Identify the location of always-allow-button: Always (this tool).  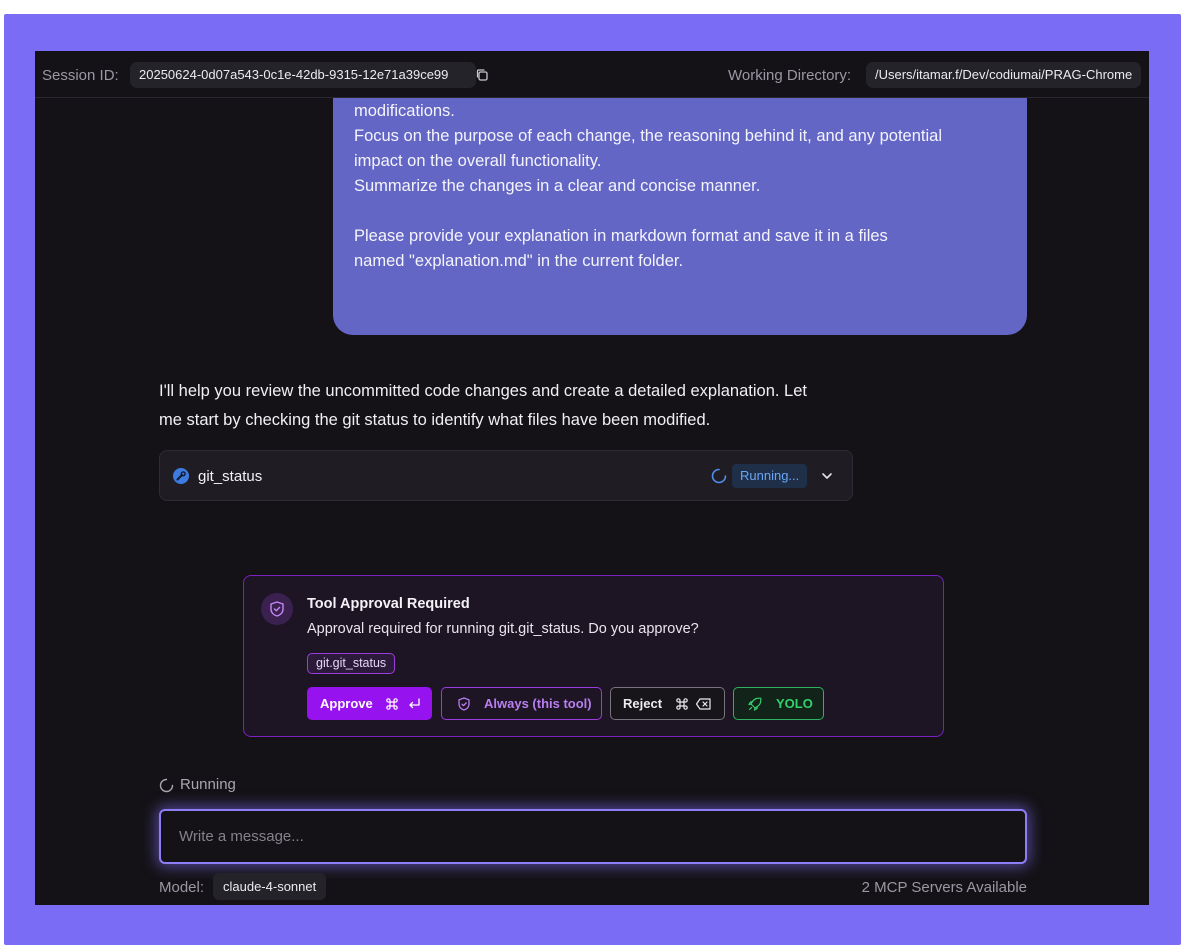
(521, 703).